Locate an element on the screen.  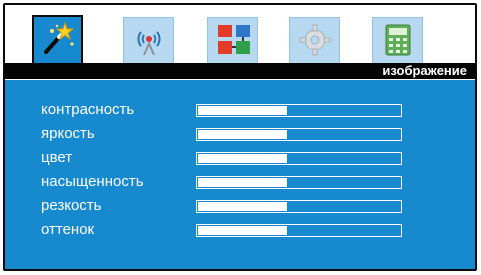
page-title: изображение is located at coordinates (424, 70).